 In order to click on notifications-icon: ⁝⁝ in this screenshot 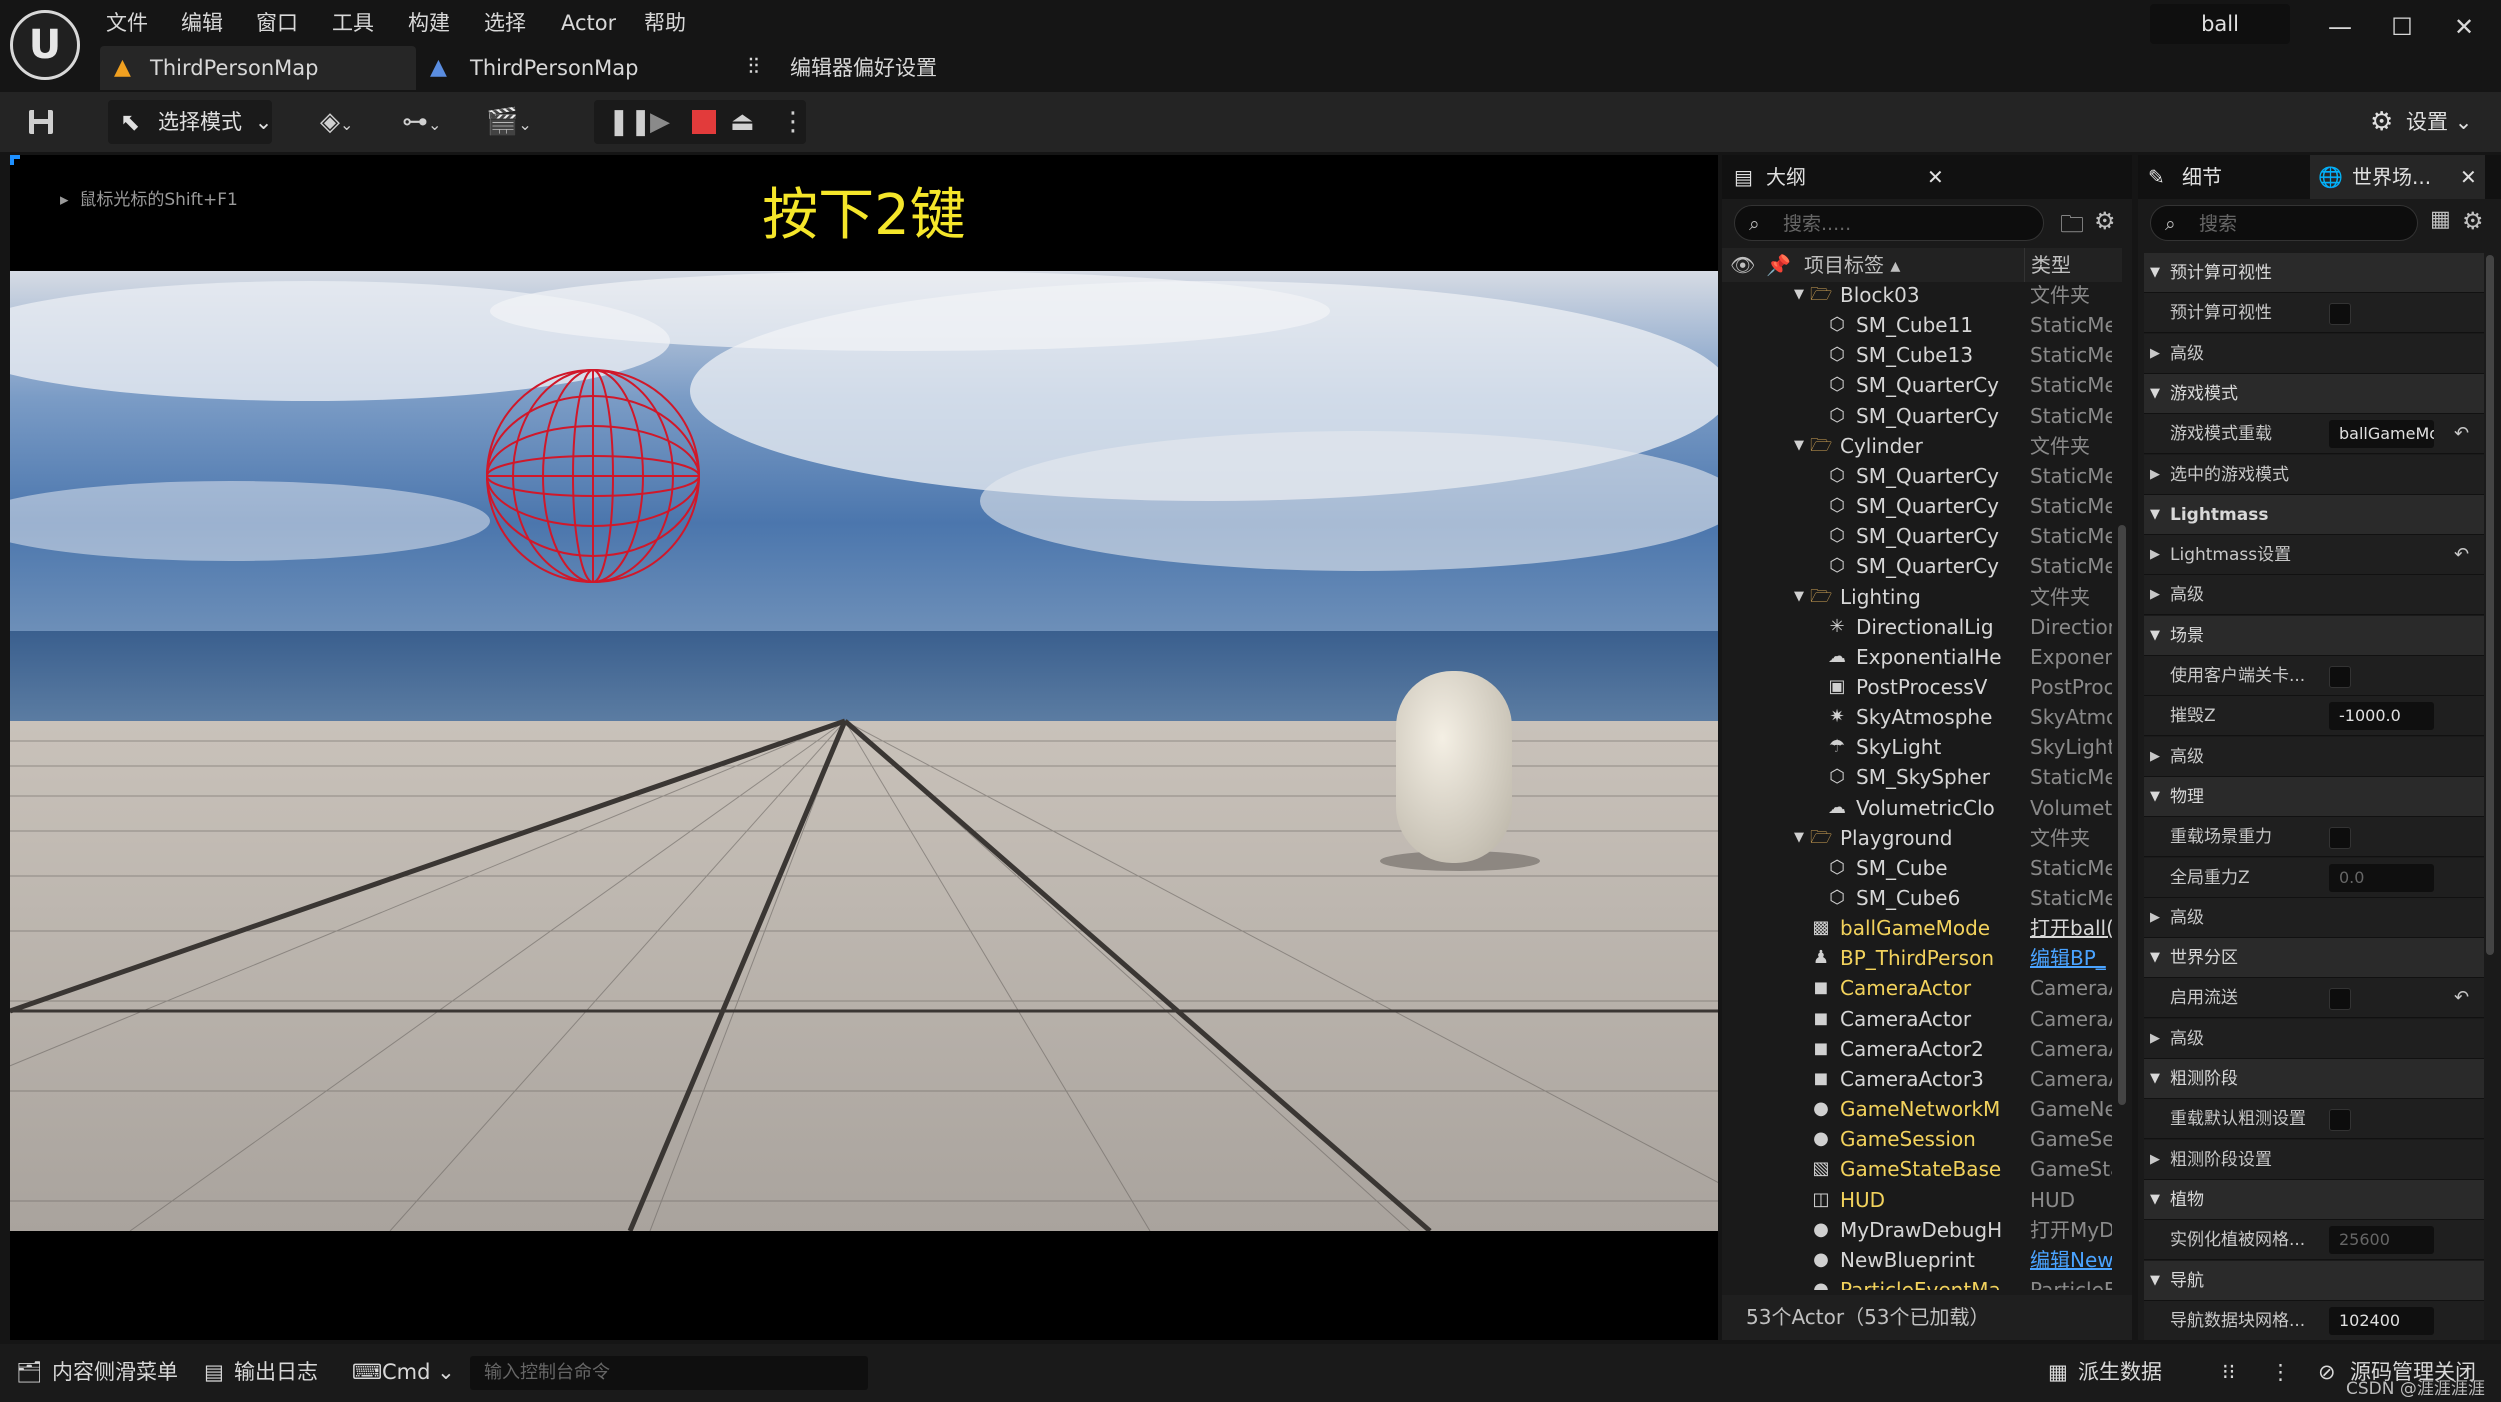, I will do `click(2228, 1372)`.